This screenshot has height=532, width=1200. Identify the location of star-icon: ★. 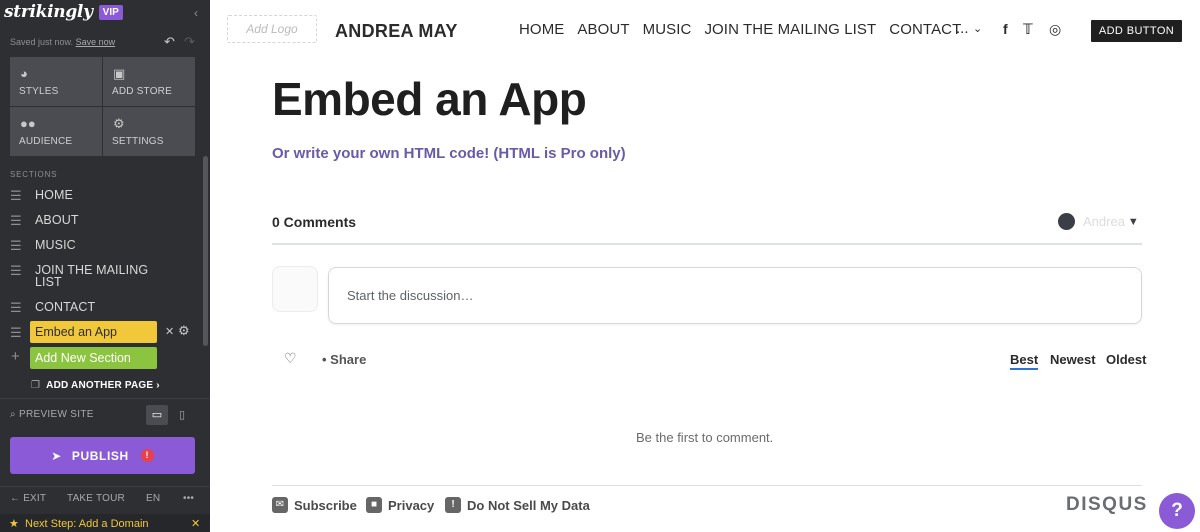
(14, 524).